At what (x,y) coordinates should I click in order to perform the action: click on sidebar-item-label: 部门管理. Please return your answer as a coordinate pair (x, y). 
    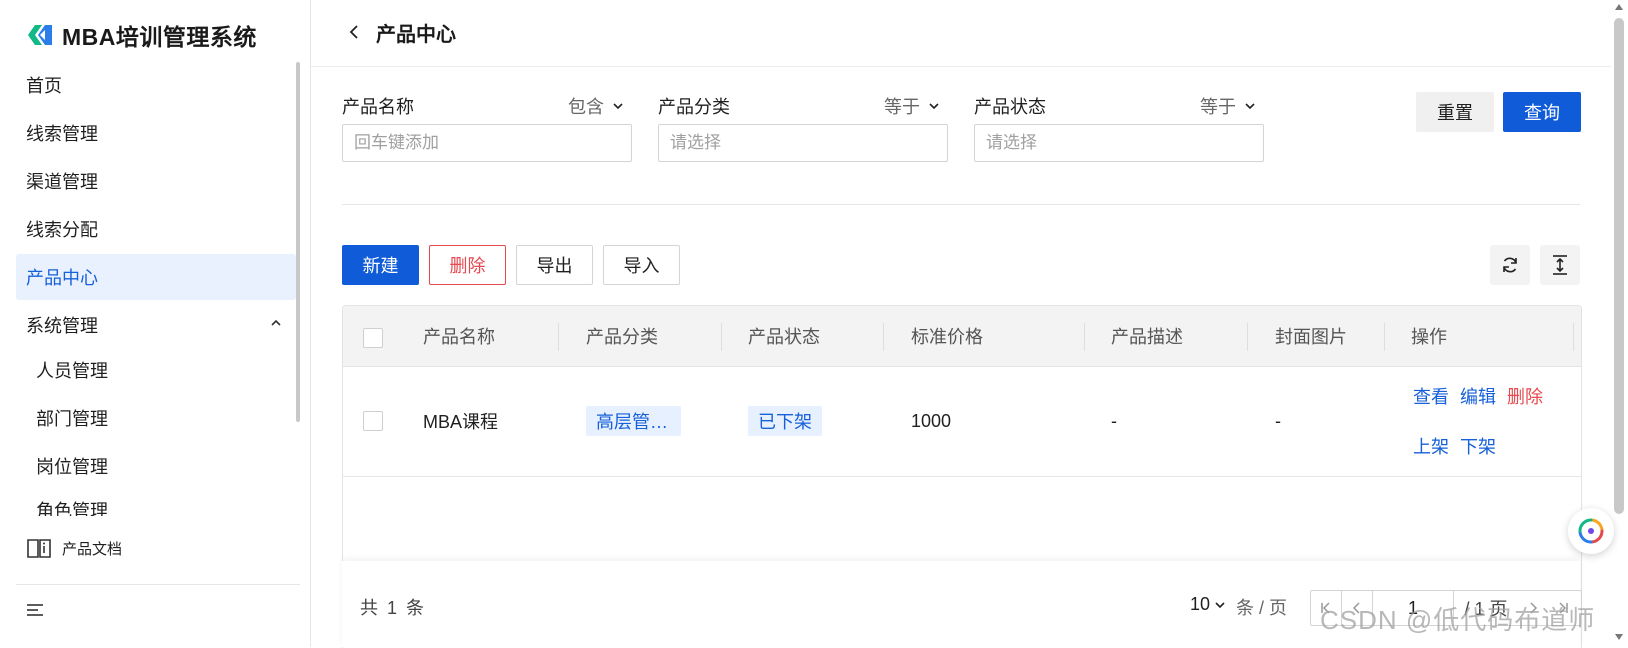
    Looking at the image, I should click on (72, 419).